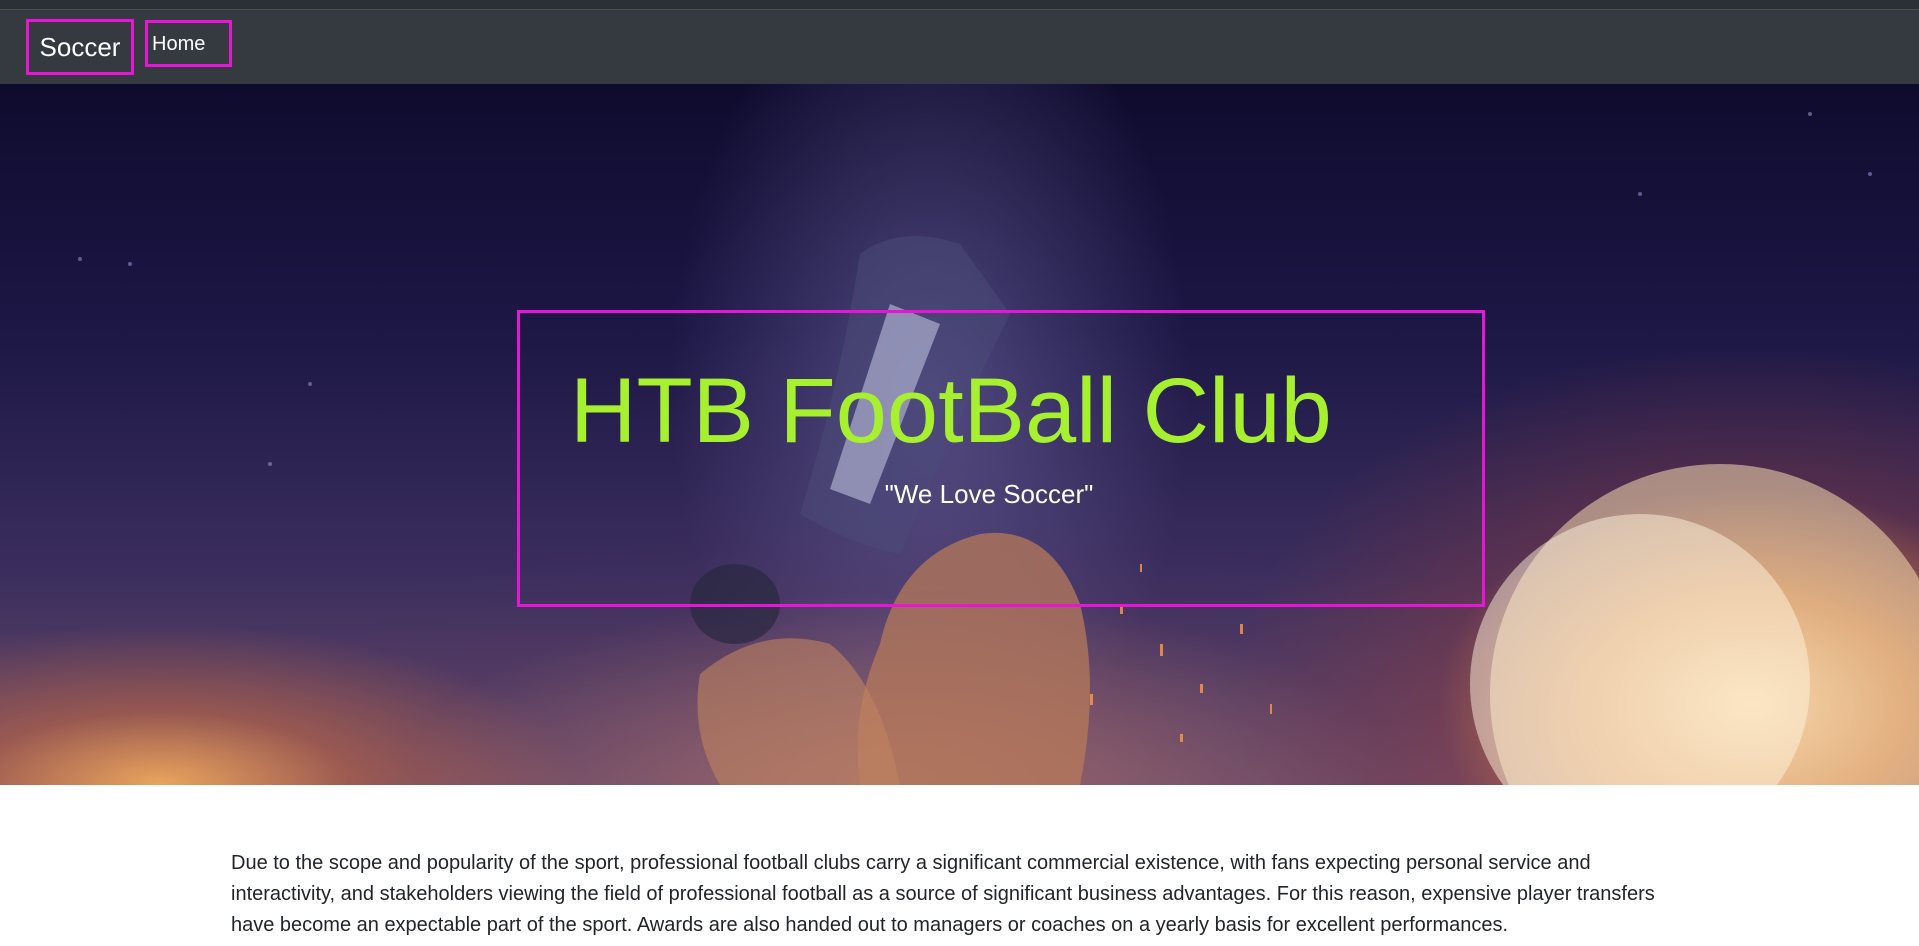 The image size is (1919, 946). I want to click on brand-link: Soccer, so click(80, 47).